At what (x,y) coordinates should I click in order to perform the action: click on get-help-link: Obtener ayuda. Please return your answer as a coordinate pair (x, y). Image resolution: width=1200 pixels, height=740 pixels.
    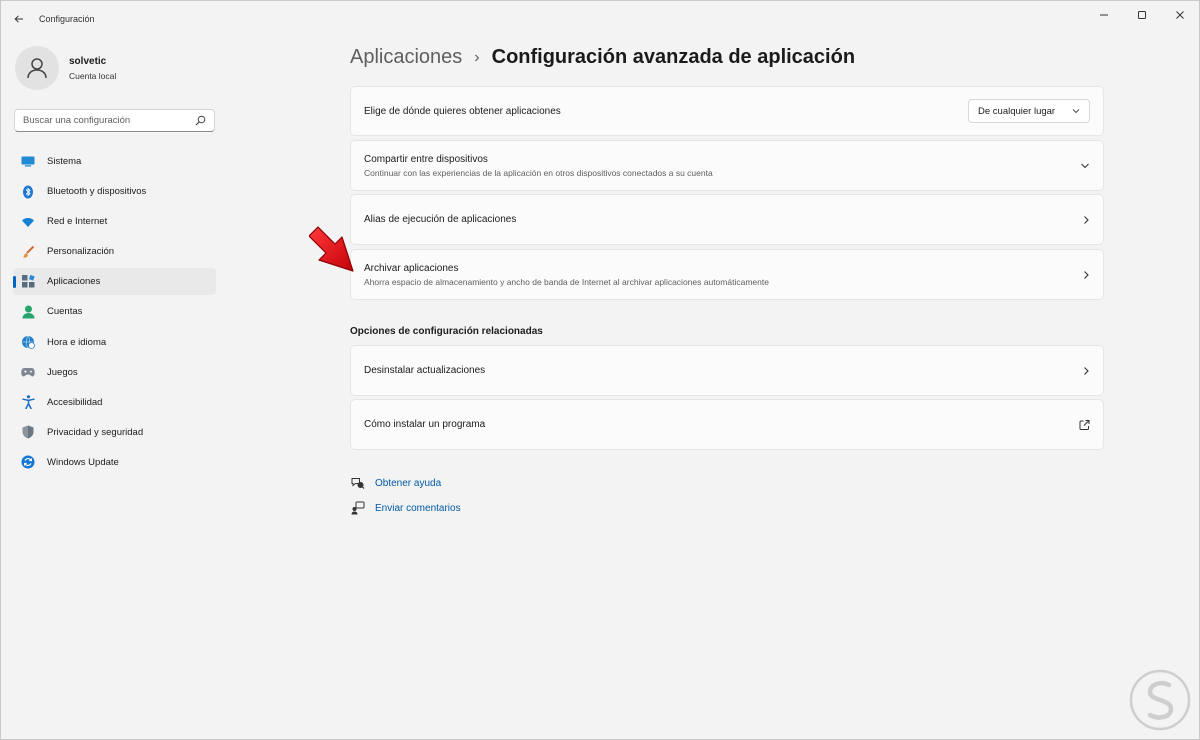
    Looking at the image, I should click on (395, 483).